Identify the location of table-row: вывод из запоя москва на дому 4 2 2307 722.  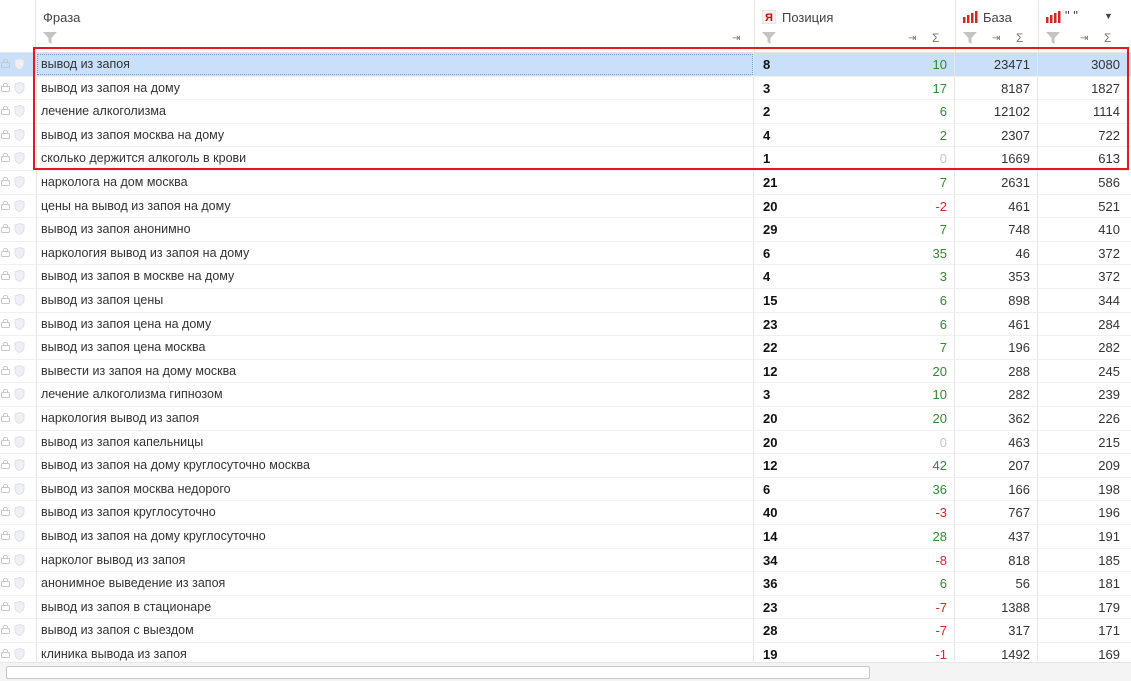
(565, 135).